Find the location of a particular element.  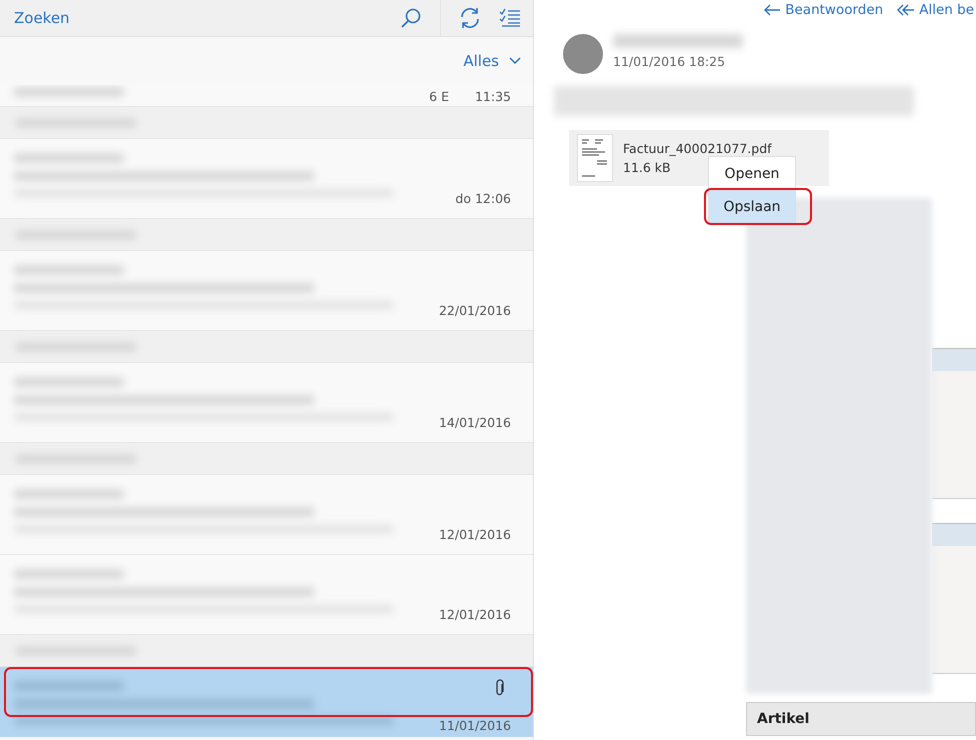

table-header: Artikel is located at coordinates (861, 719).